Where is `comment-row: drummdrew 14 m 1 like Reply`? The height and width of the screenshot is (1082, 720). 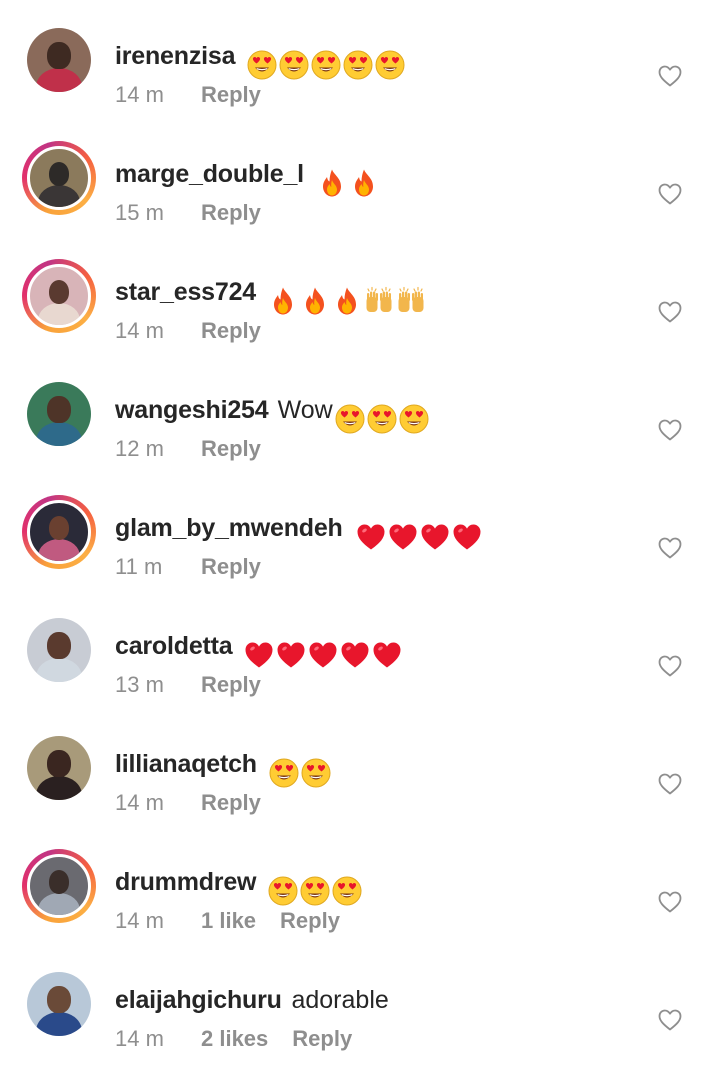
comment-row: drummdrew 14 m 1 like Reply is located at coordinates (360, 905).